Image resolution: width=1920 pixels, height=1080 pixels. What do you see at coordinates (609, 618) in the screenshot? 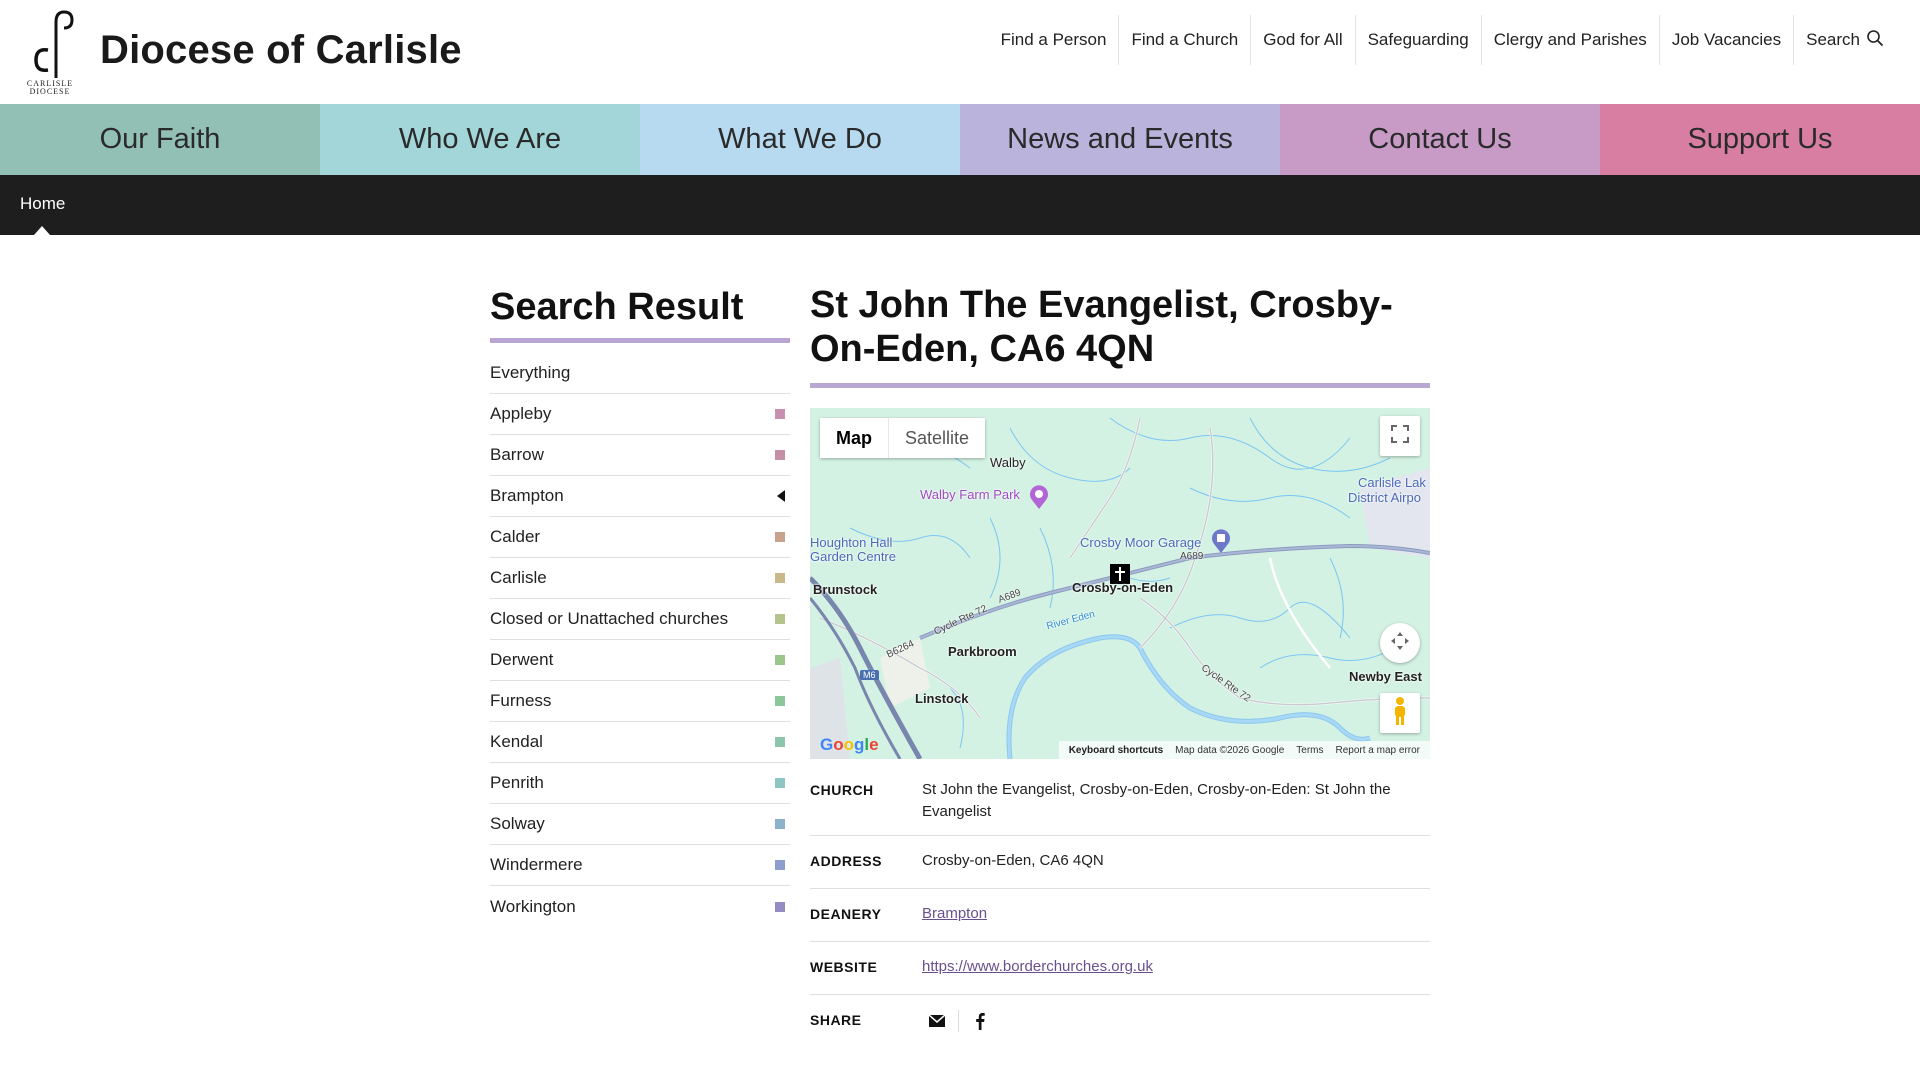
I see `deanery-item-label: Closed or Unattached churches` at bounding box center [609, 618].